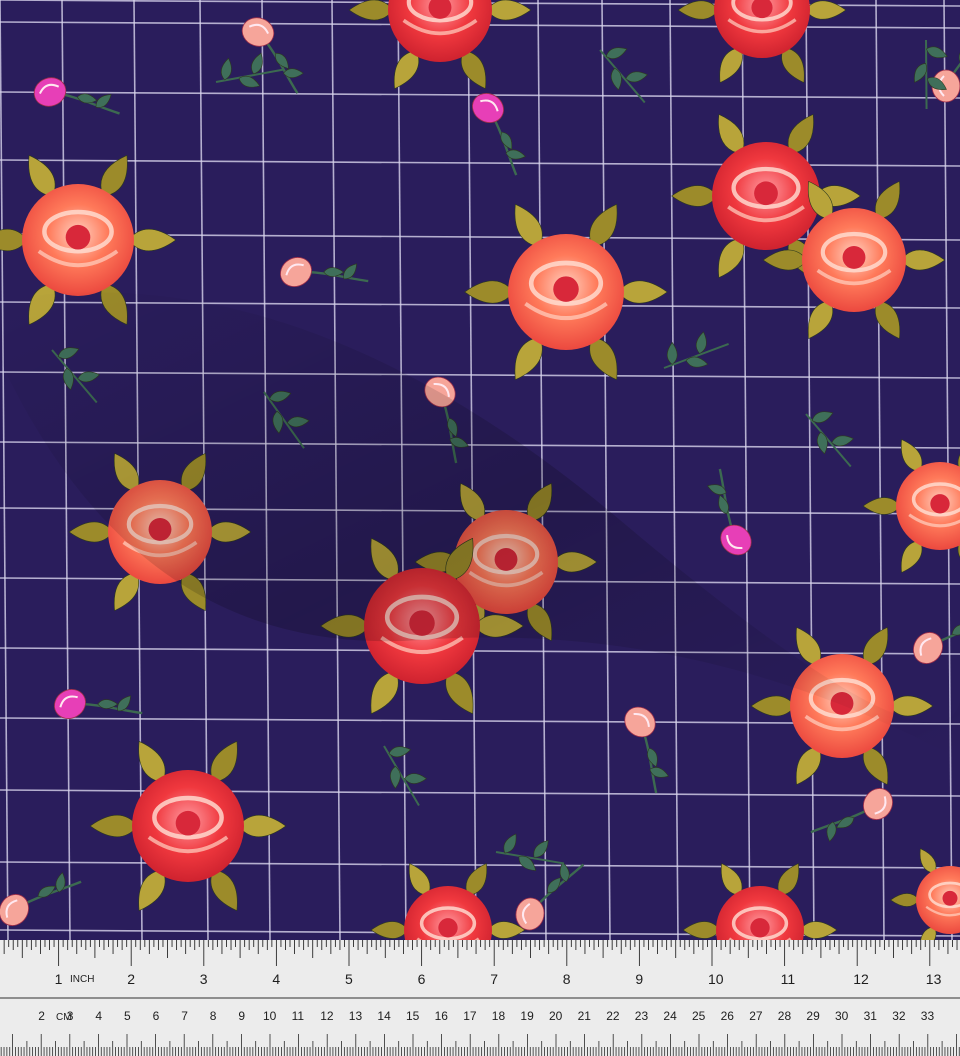 This screenshot has height=1056, width=960. What do you see at coordinates (184, 1016) in the screenshot?
I see `cm-number: 7` at bounding box center [184, 1016].